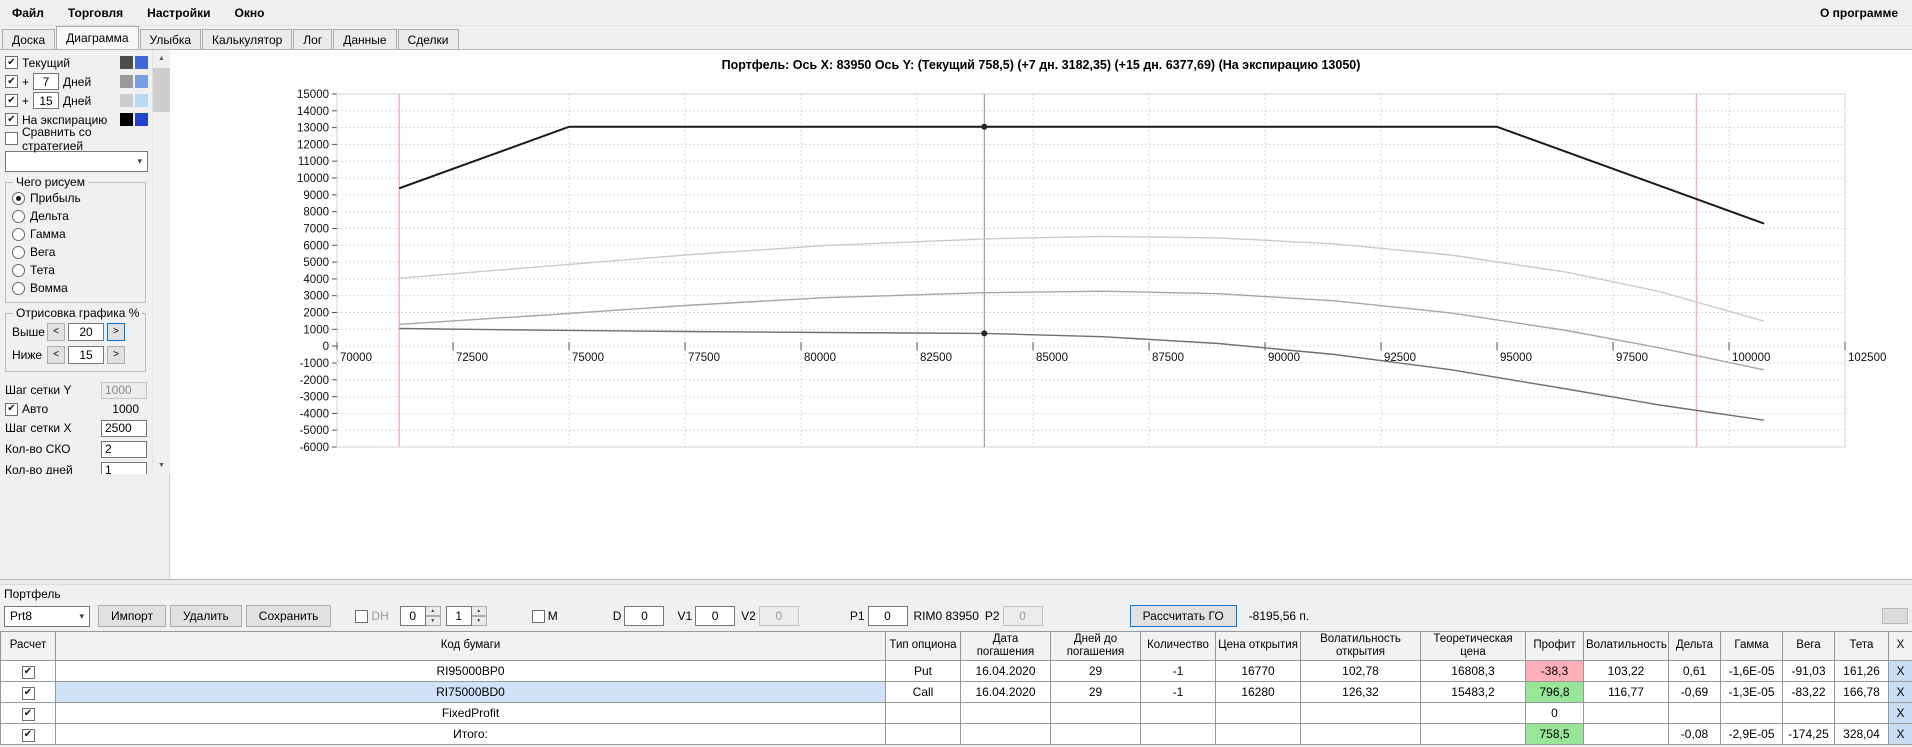 This screenshot has width=1912, height=747. I want to click on grid-cell: RI75000BD0, so click(470, 691).